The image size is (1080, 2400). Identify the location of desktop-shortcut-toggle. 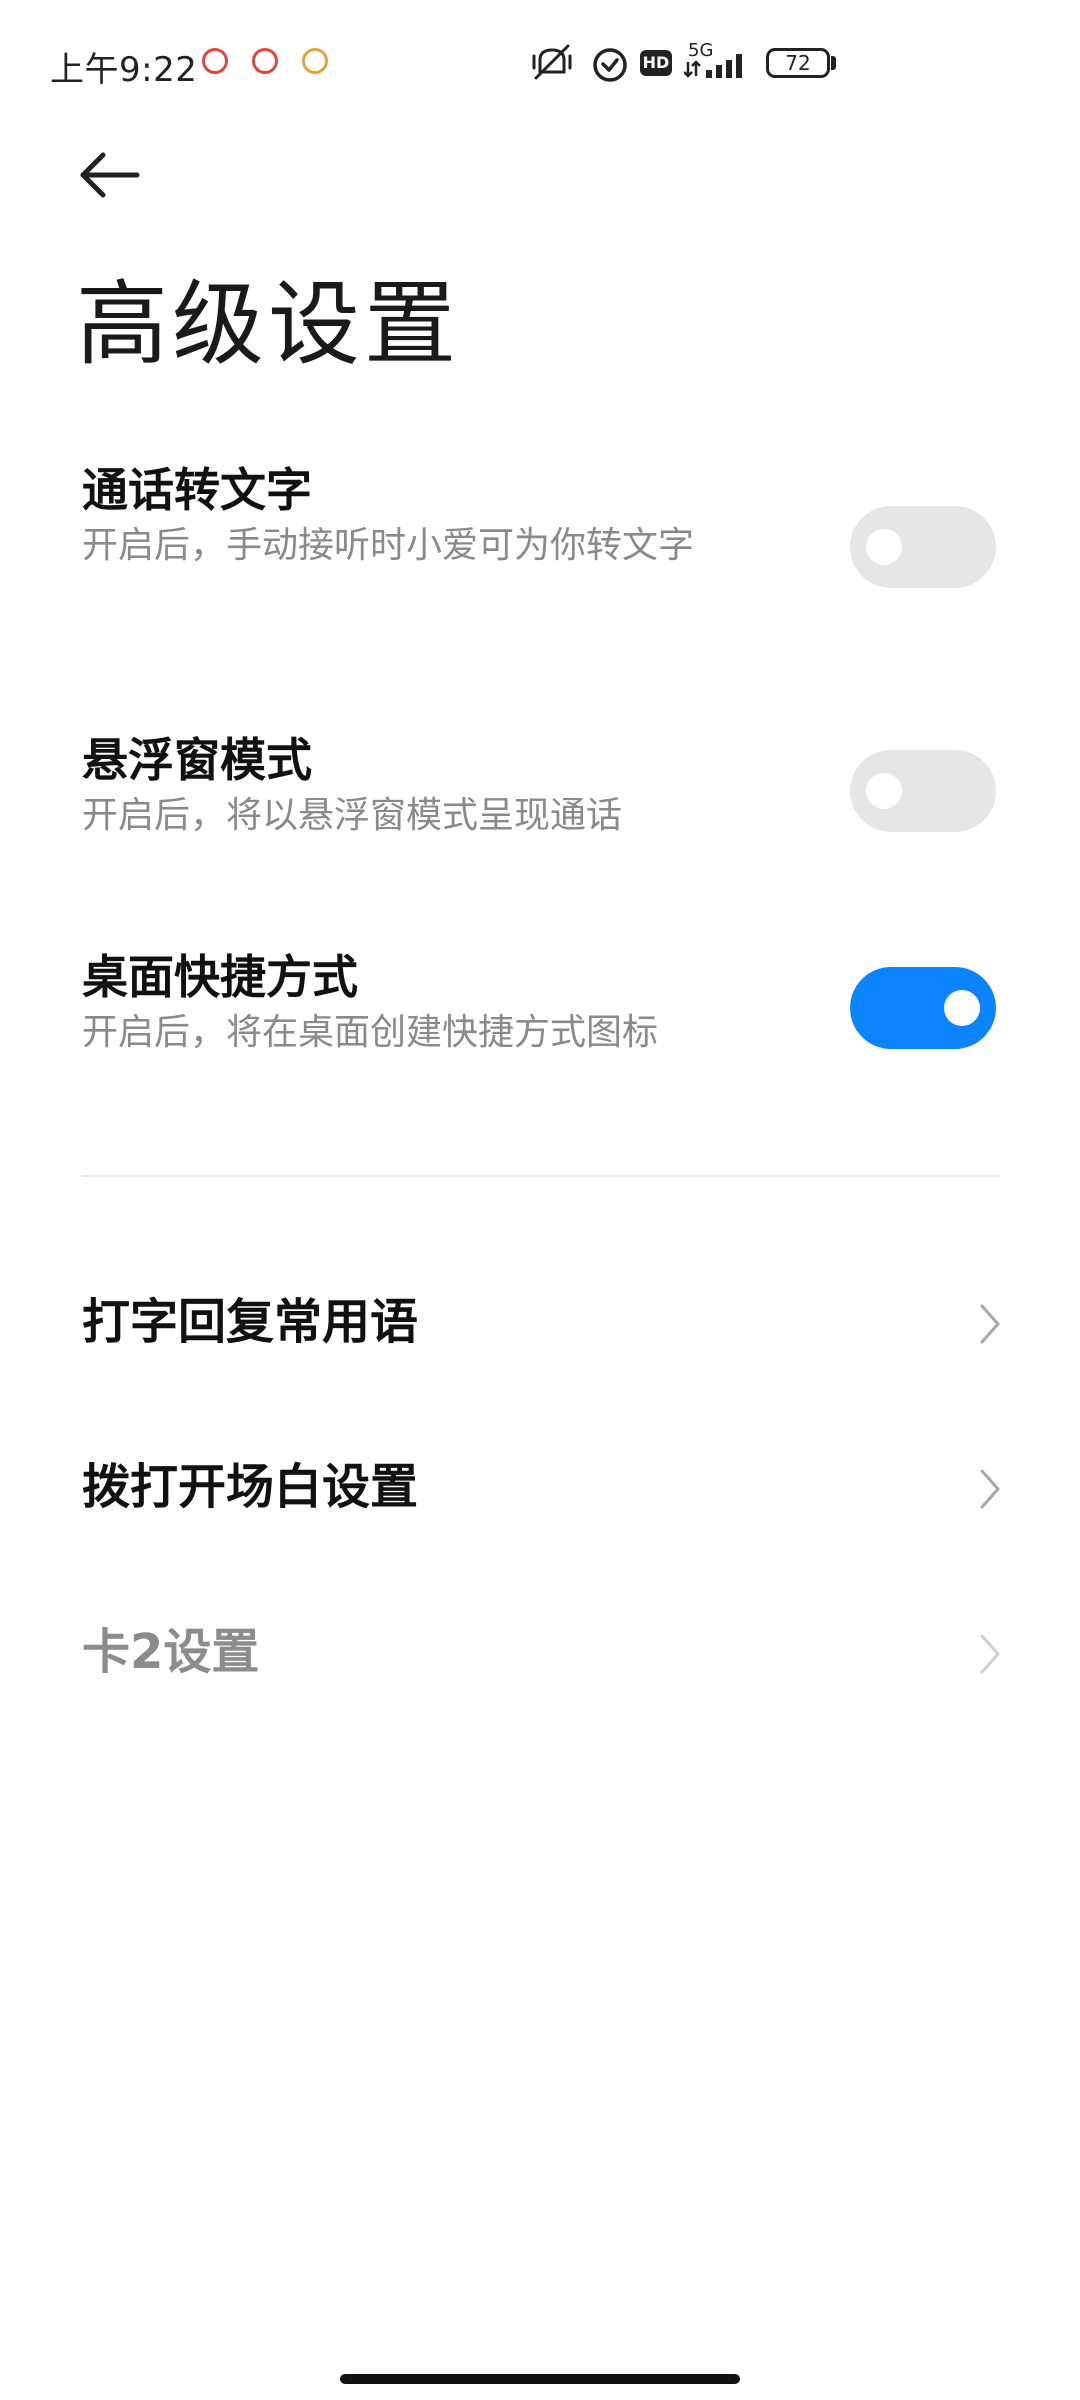
(923, 1008).